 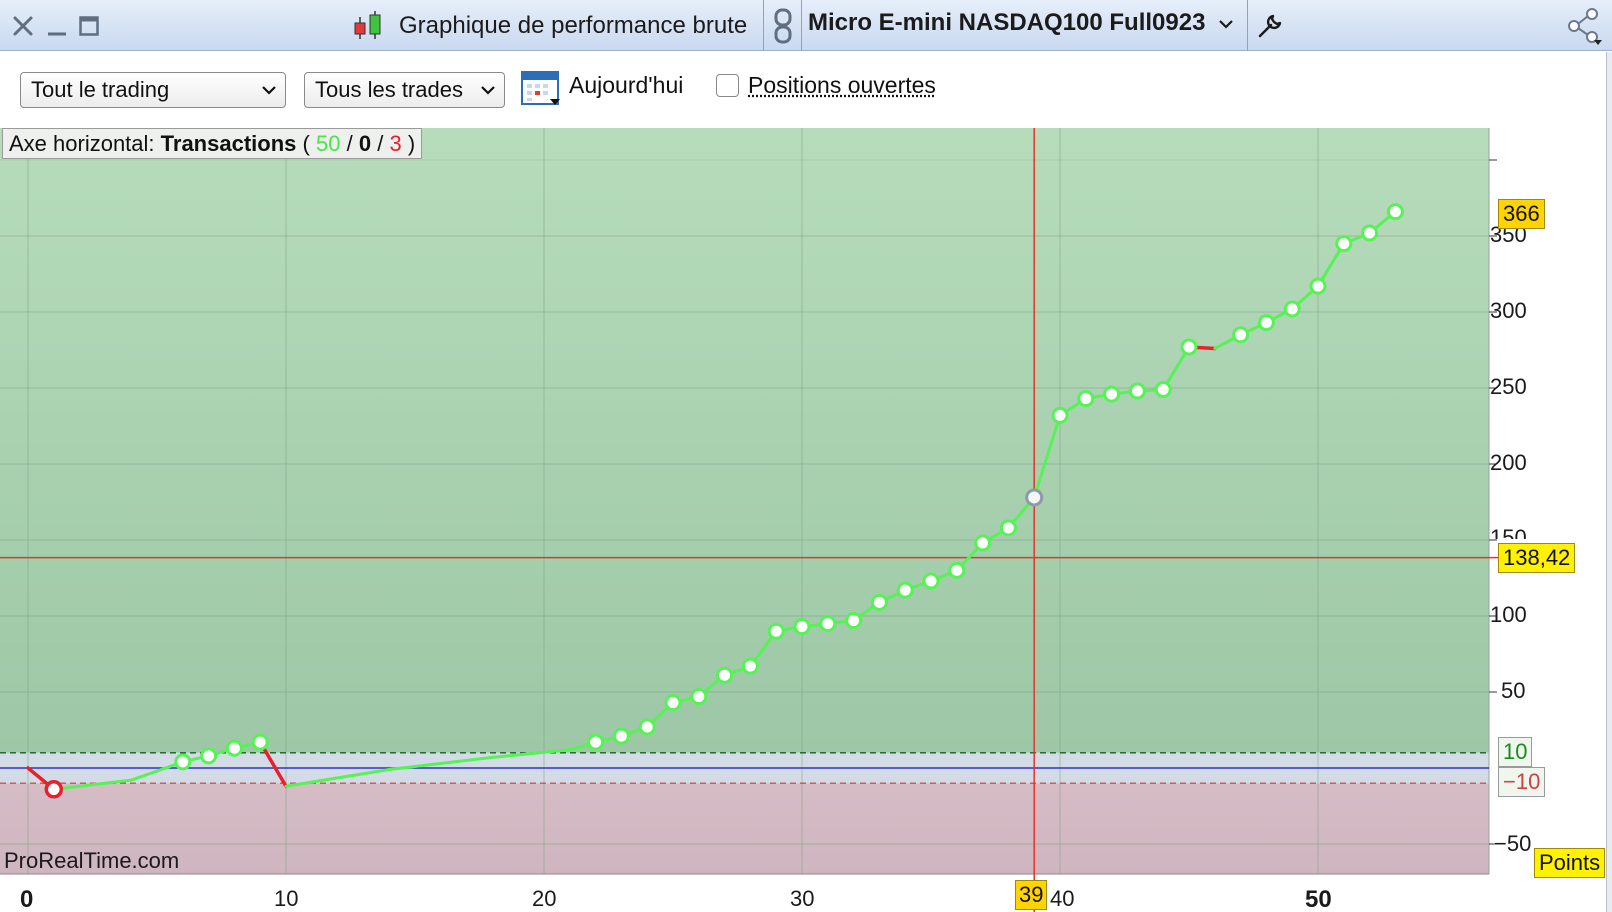 I want to click on candlestick-icon, so click(x=368, y=25).